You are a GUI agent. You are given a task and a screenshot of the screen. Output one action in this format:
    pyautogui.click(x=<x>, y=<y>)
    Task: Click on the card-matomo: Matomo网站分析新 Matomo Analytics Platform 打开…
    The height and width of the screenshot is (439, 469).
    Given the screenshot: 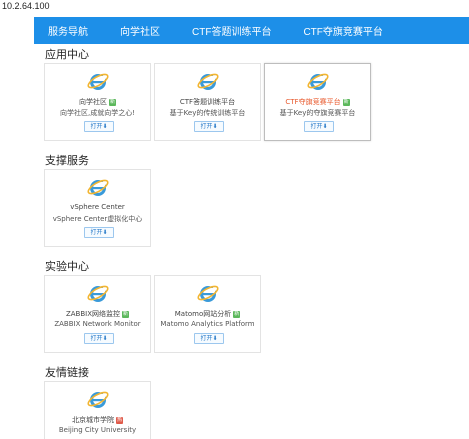 What is the action you would take?
    pyautogui.click(x=207, y=314)
    